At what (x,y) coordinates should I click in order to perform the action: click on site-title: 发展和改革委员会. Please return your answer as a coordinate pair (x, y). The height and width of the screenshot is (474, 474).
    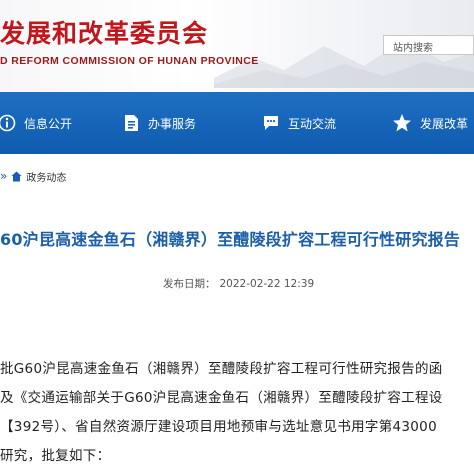
    Looking at the image, I should click on (104, 33).